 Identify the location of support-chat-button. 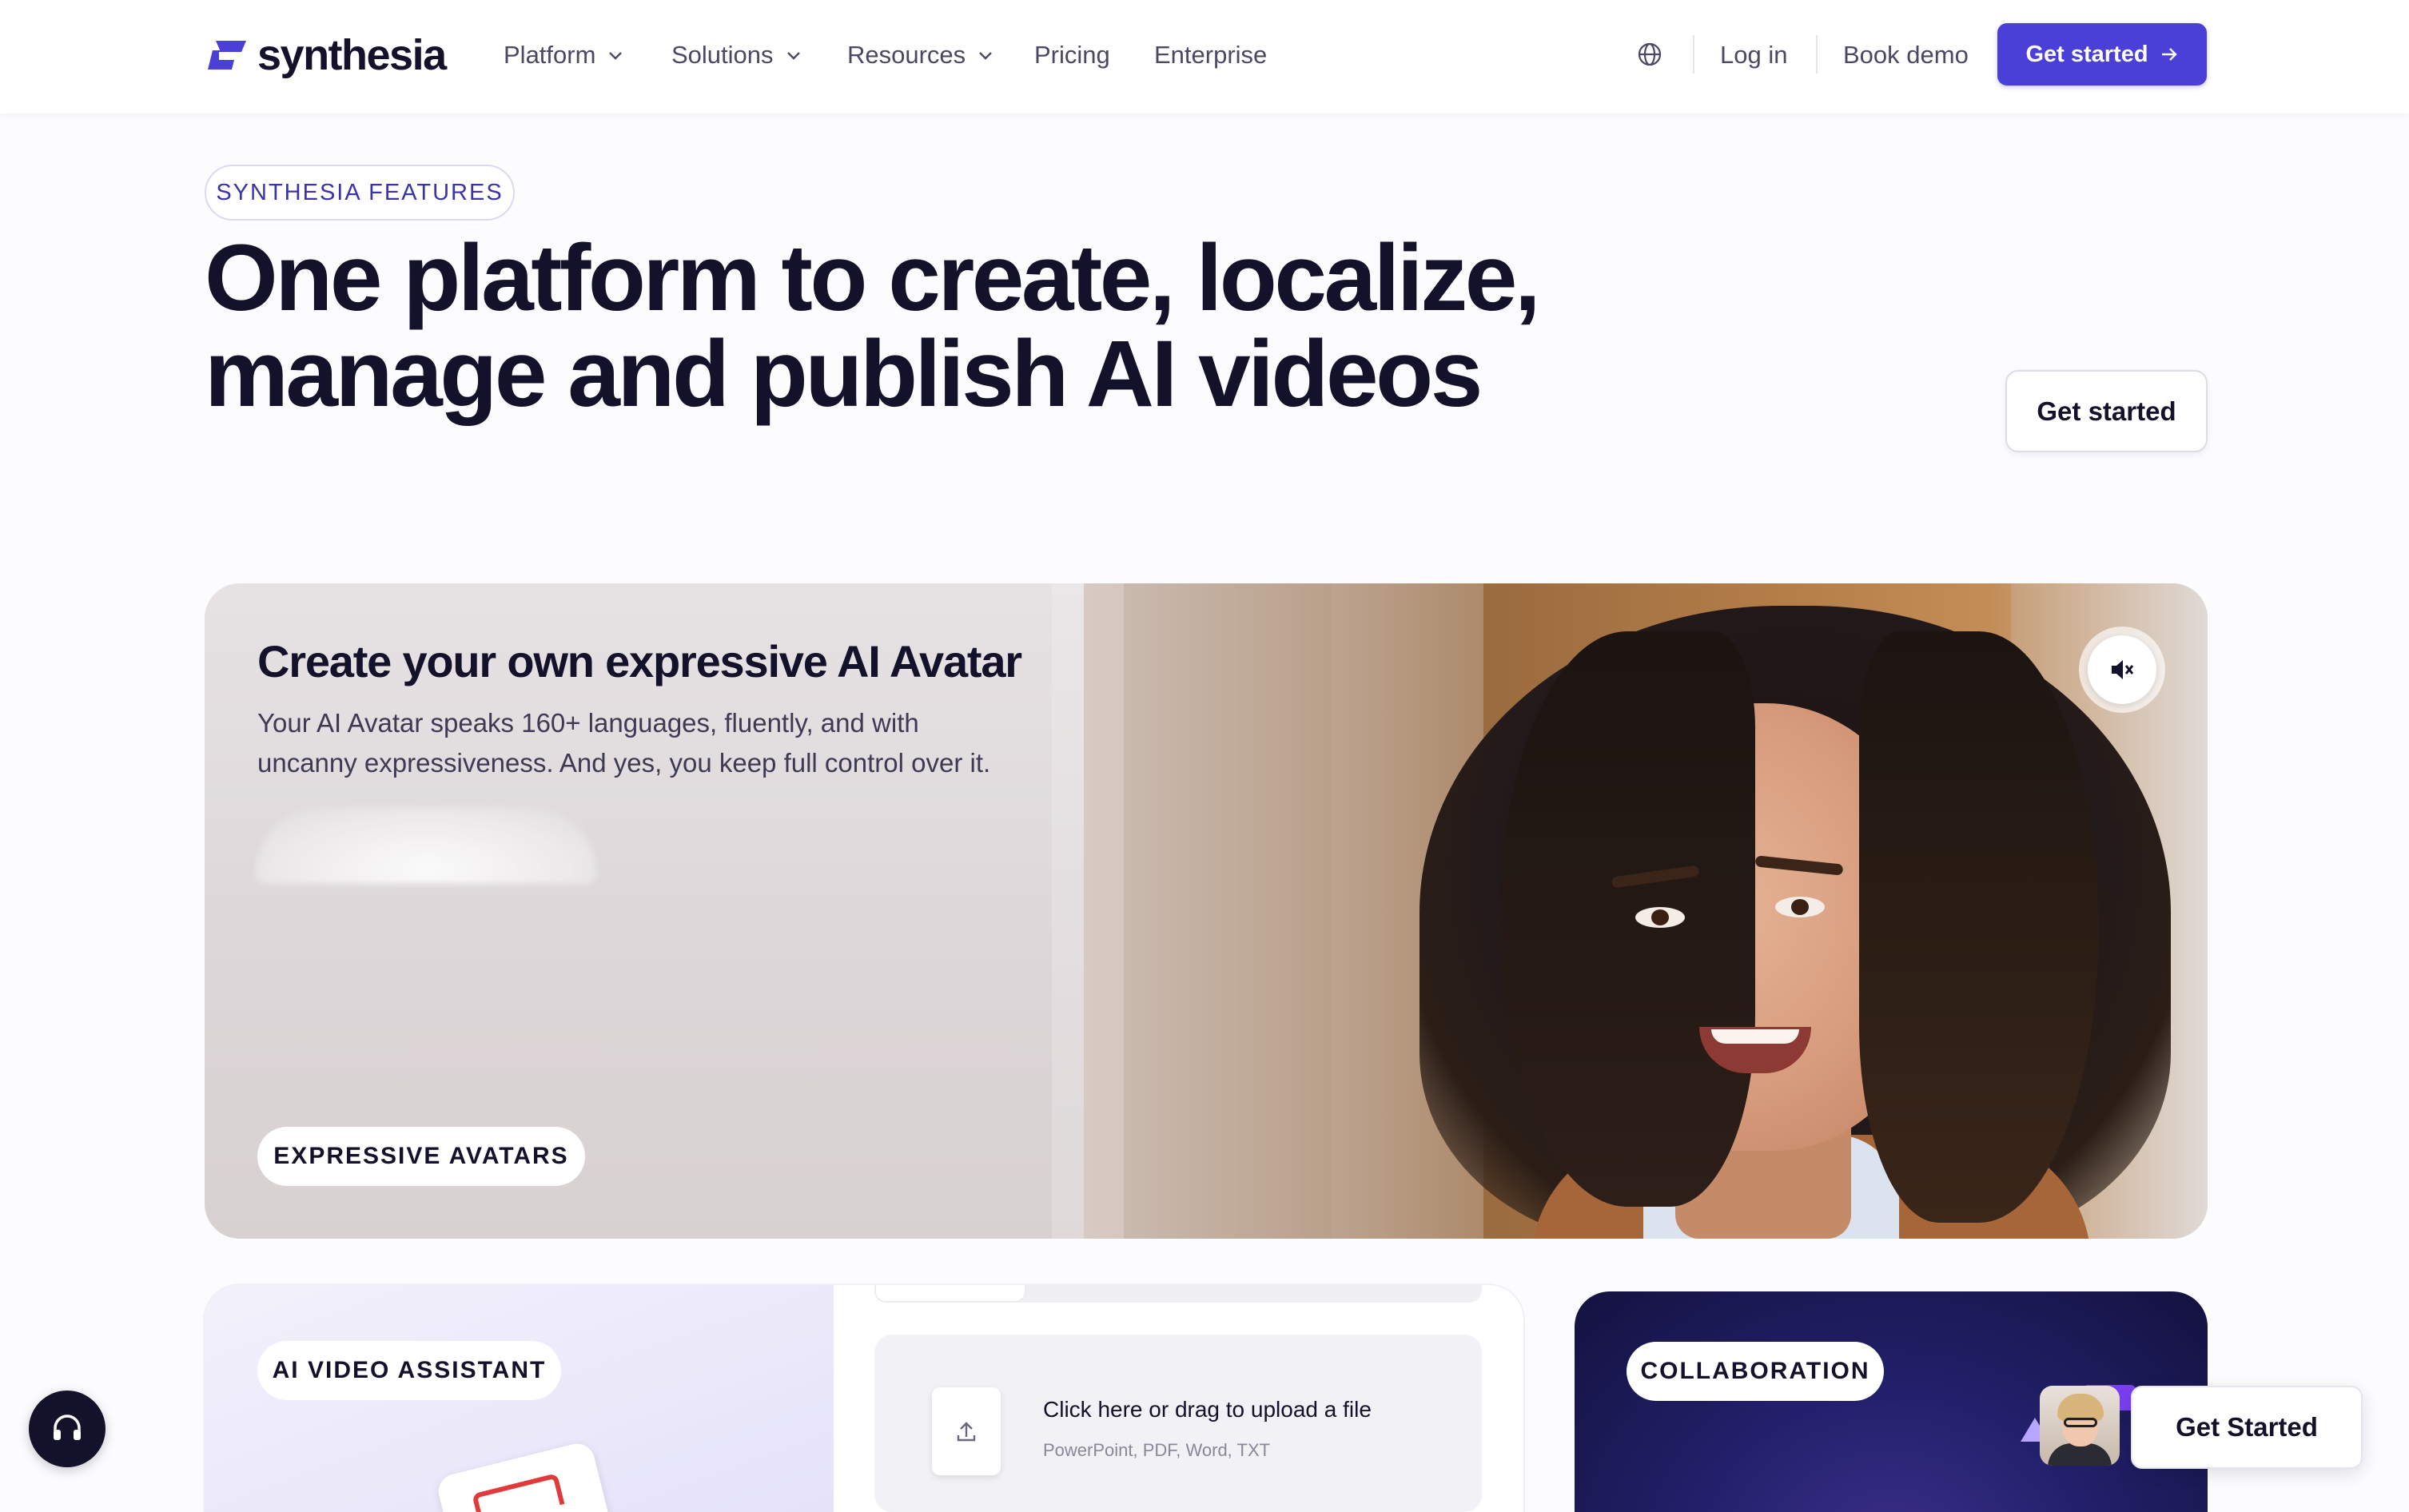
(67, 1429).